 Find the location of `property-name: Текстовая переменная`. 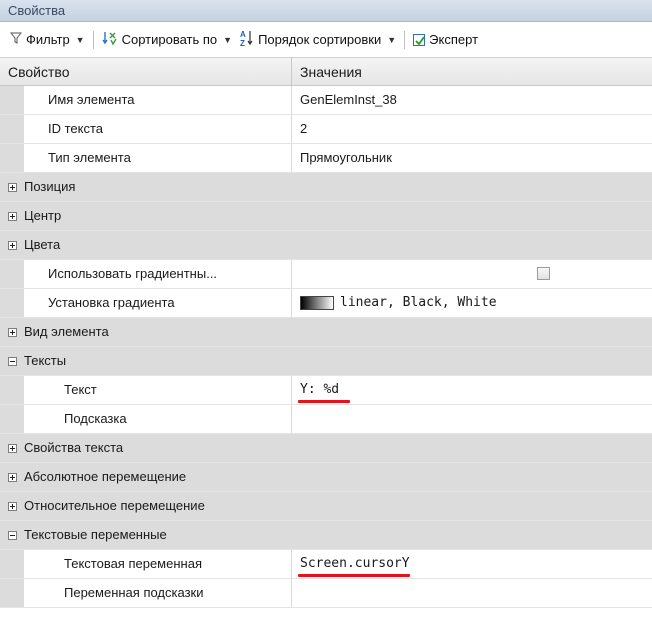

property-name: Текстовая переменная is located at coordinates (158, 564).